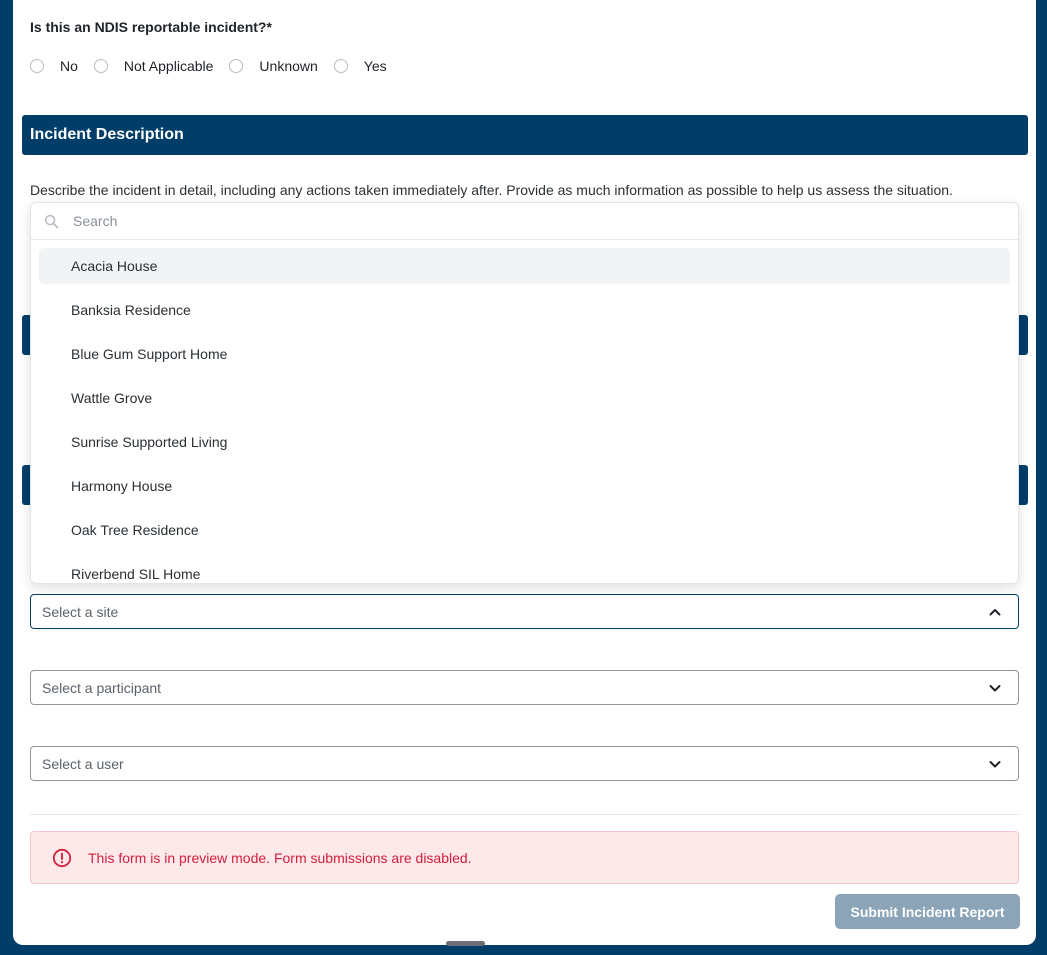  What do you see at coordinates (524, 398) in the screenshot?
I see `site-option: Wattle Grove` at bounding box center [524, 398].